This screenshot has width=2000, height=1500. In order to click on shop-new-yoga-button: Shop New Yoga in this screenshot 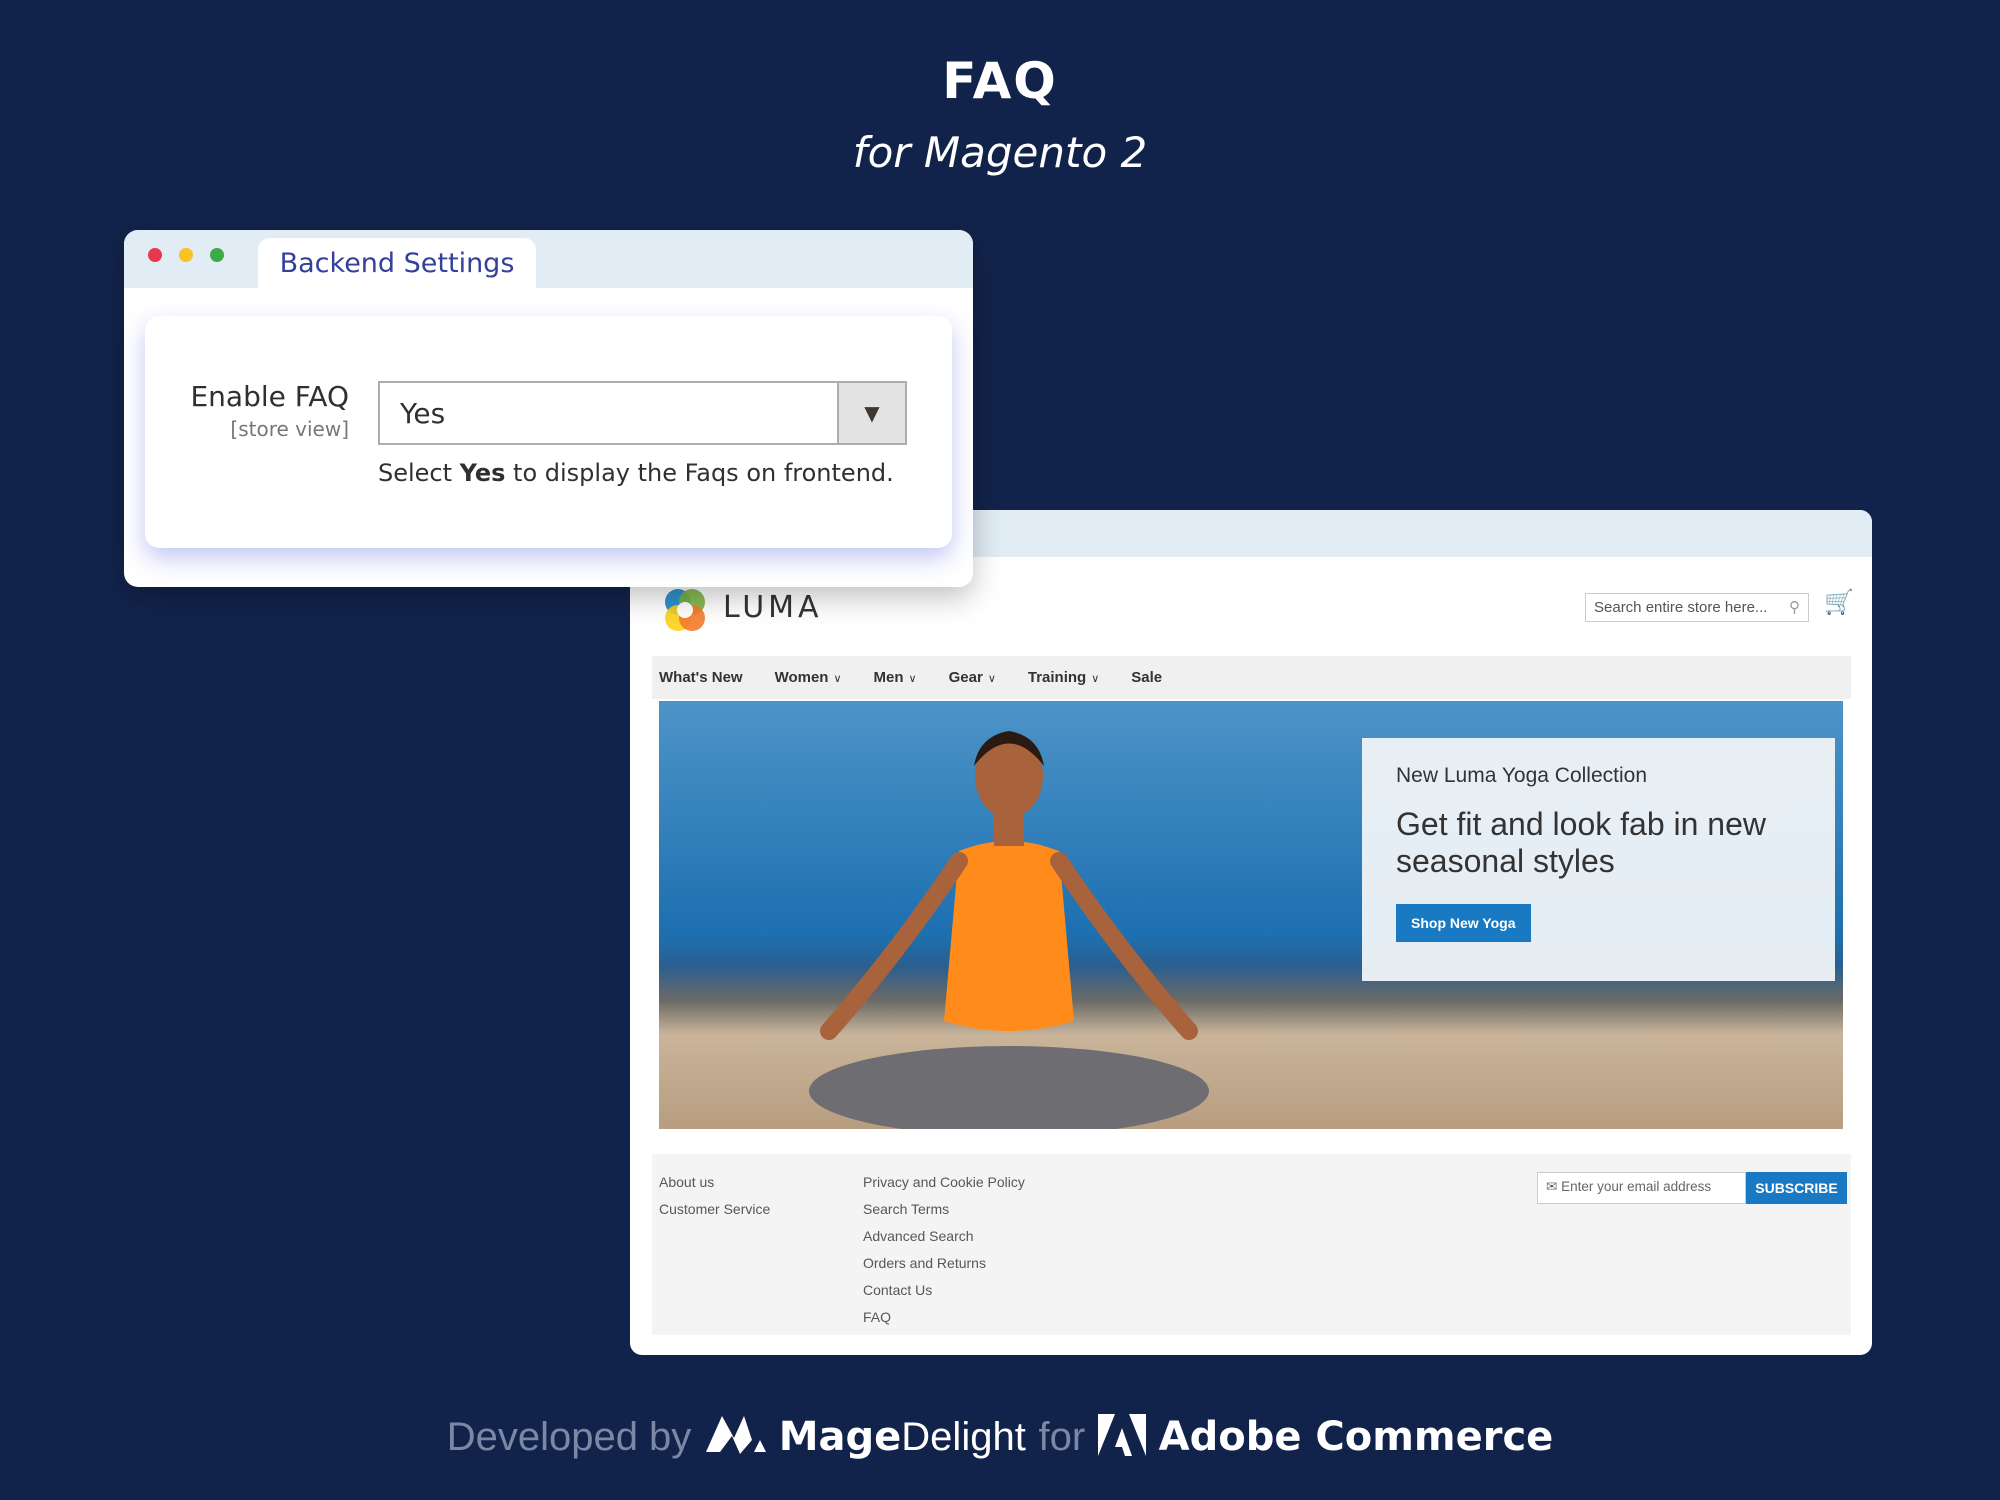, I will do `click(1463, 923)`.